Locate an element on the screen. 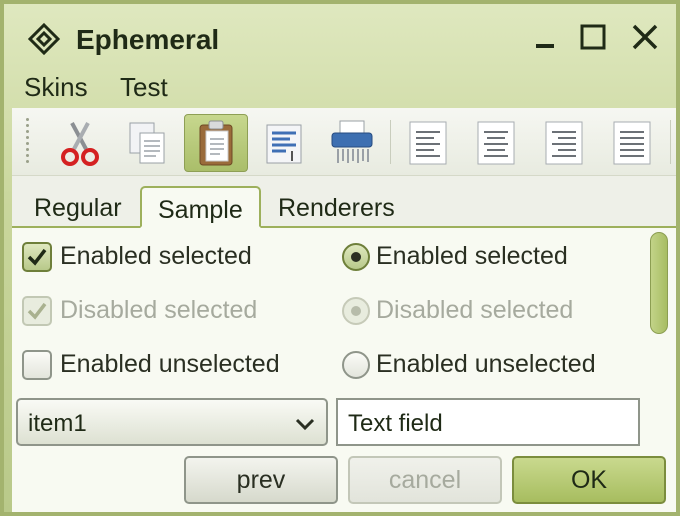 The height and width of the screenshot is (516, 680). radio-disabled-selected is located at coordinates (356, 311).